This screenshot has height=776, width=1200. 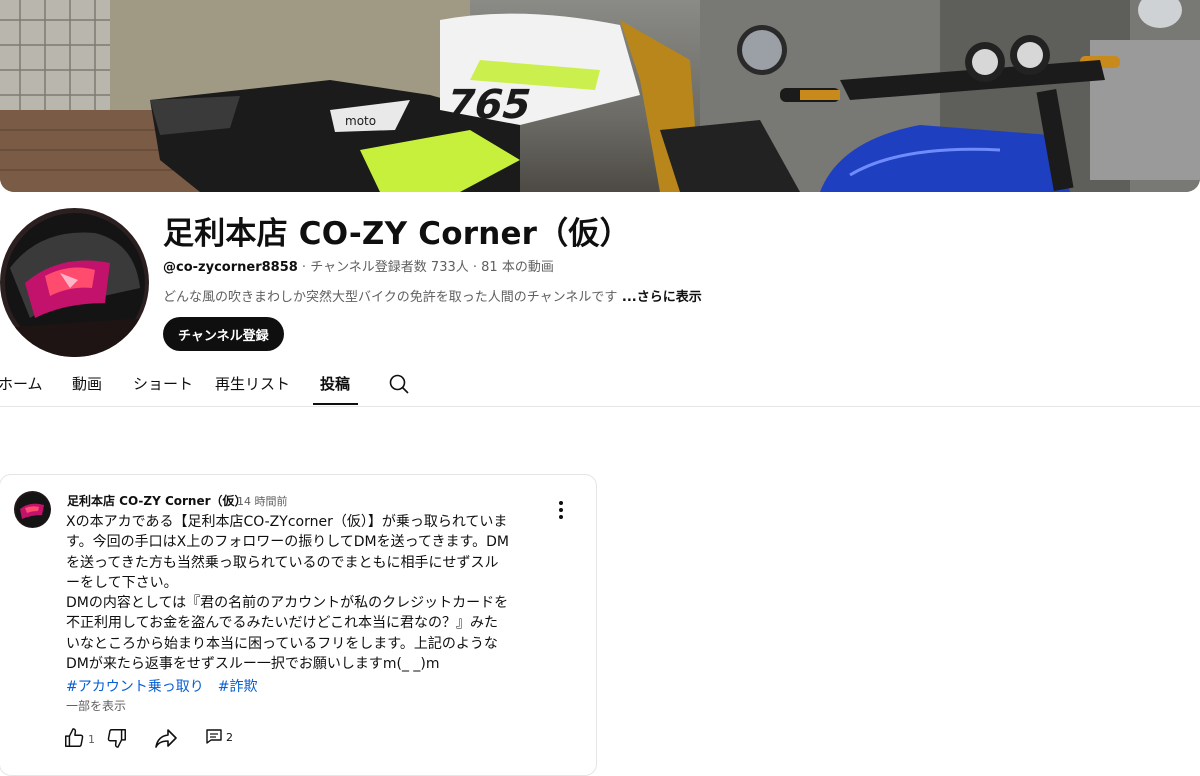 I want to click on show-less-link: 一部を表示, so click(x=96, y=705).